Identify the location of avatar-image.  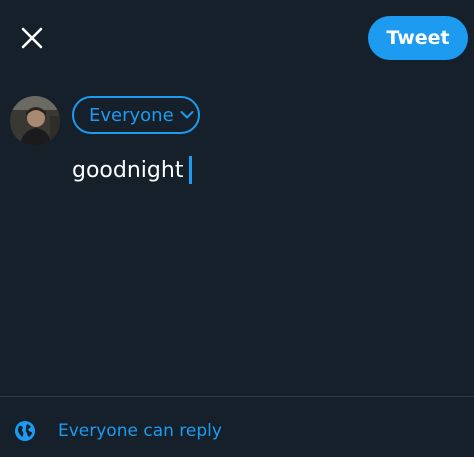
(35, 121).